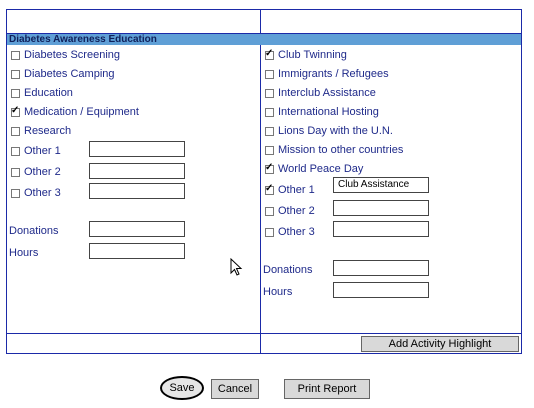 This screenshot has height=408, width=534. I want to click on checkbox-right-other-1: Other 1, so click(290, 190).